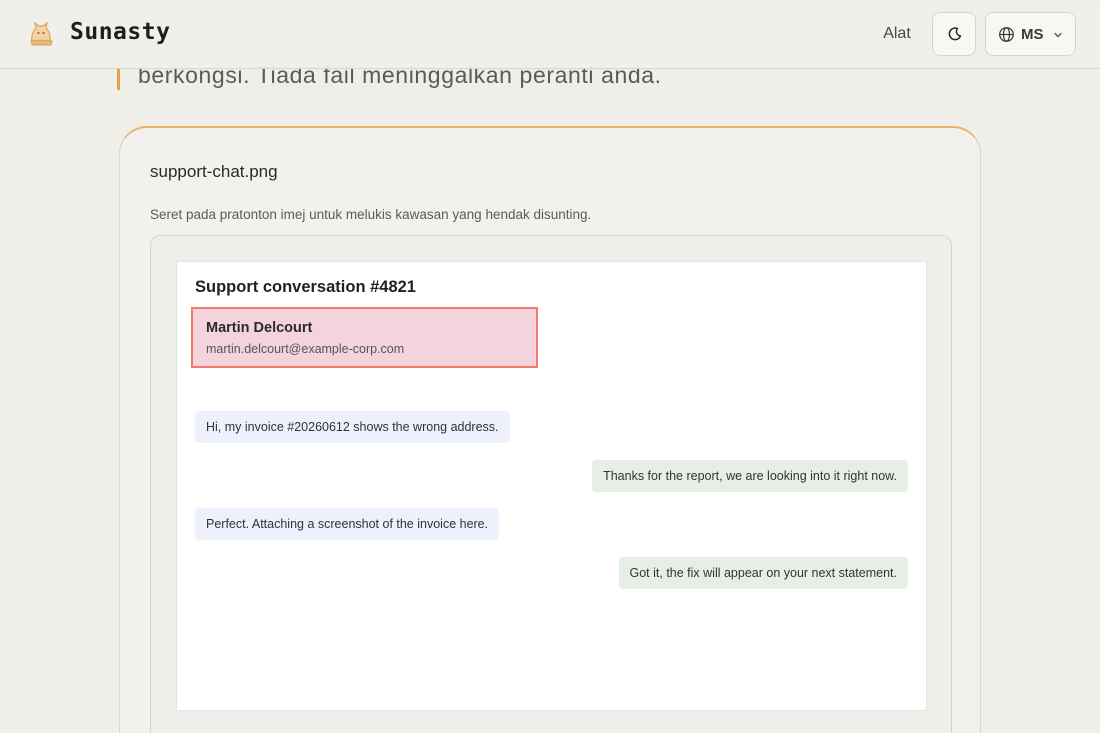  Describe the element at coordinates (1058, 35) in the screenshot. I see `chevron-down-icon` at that location.